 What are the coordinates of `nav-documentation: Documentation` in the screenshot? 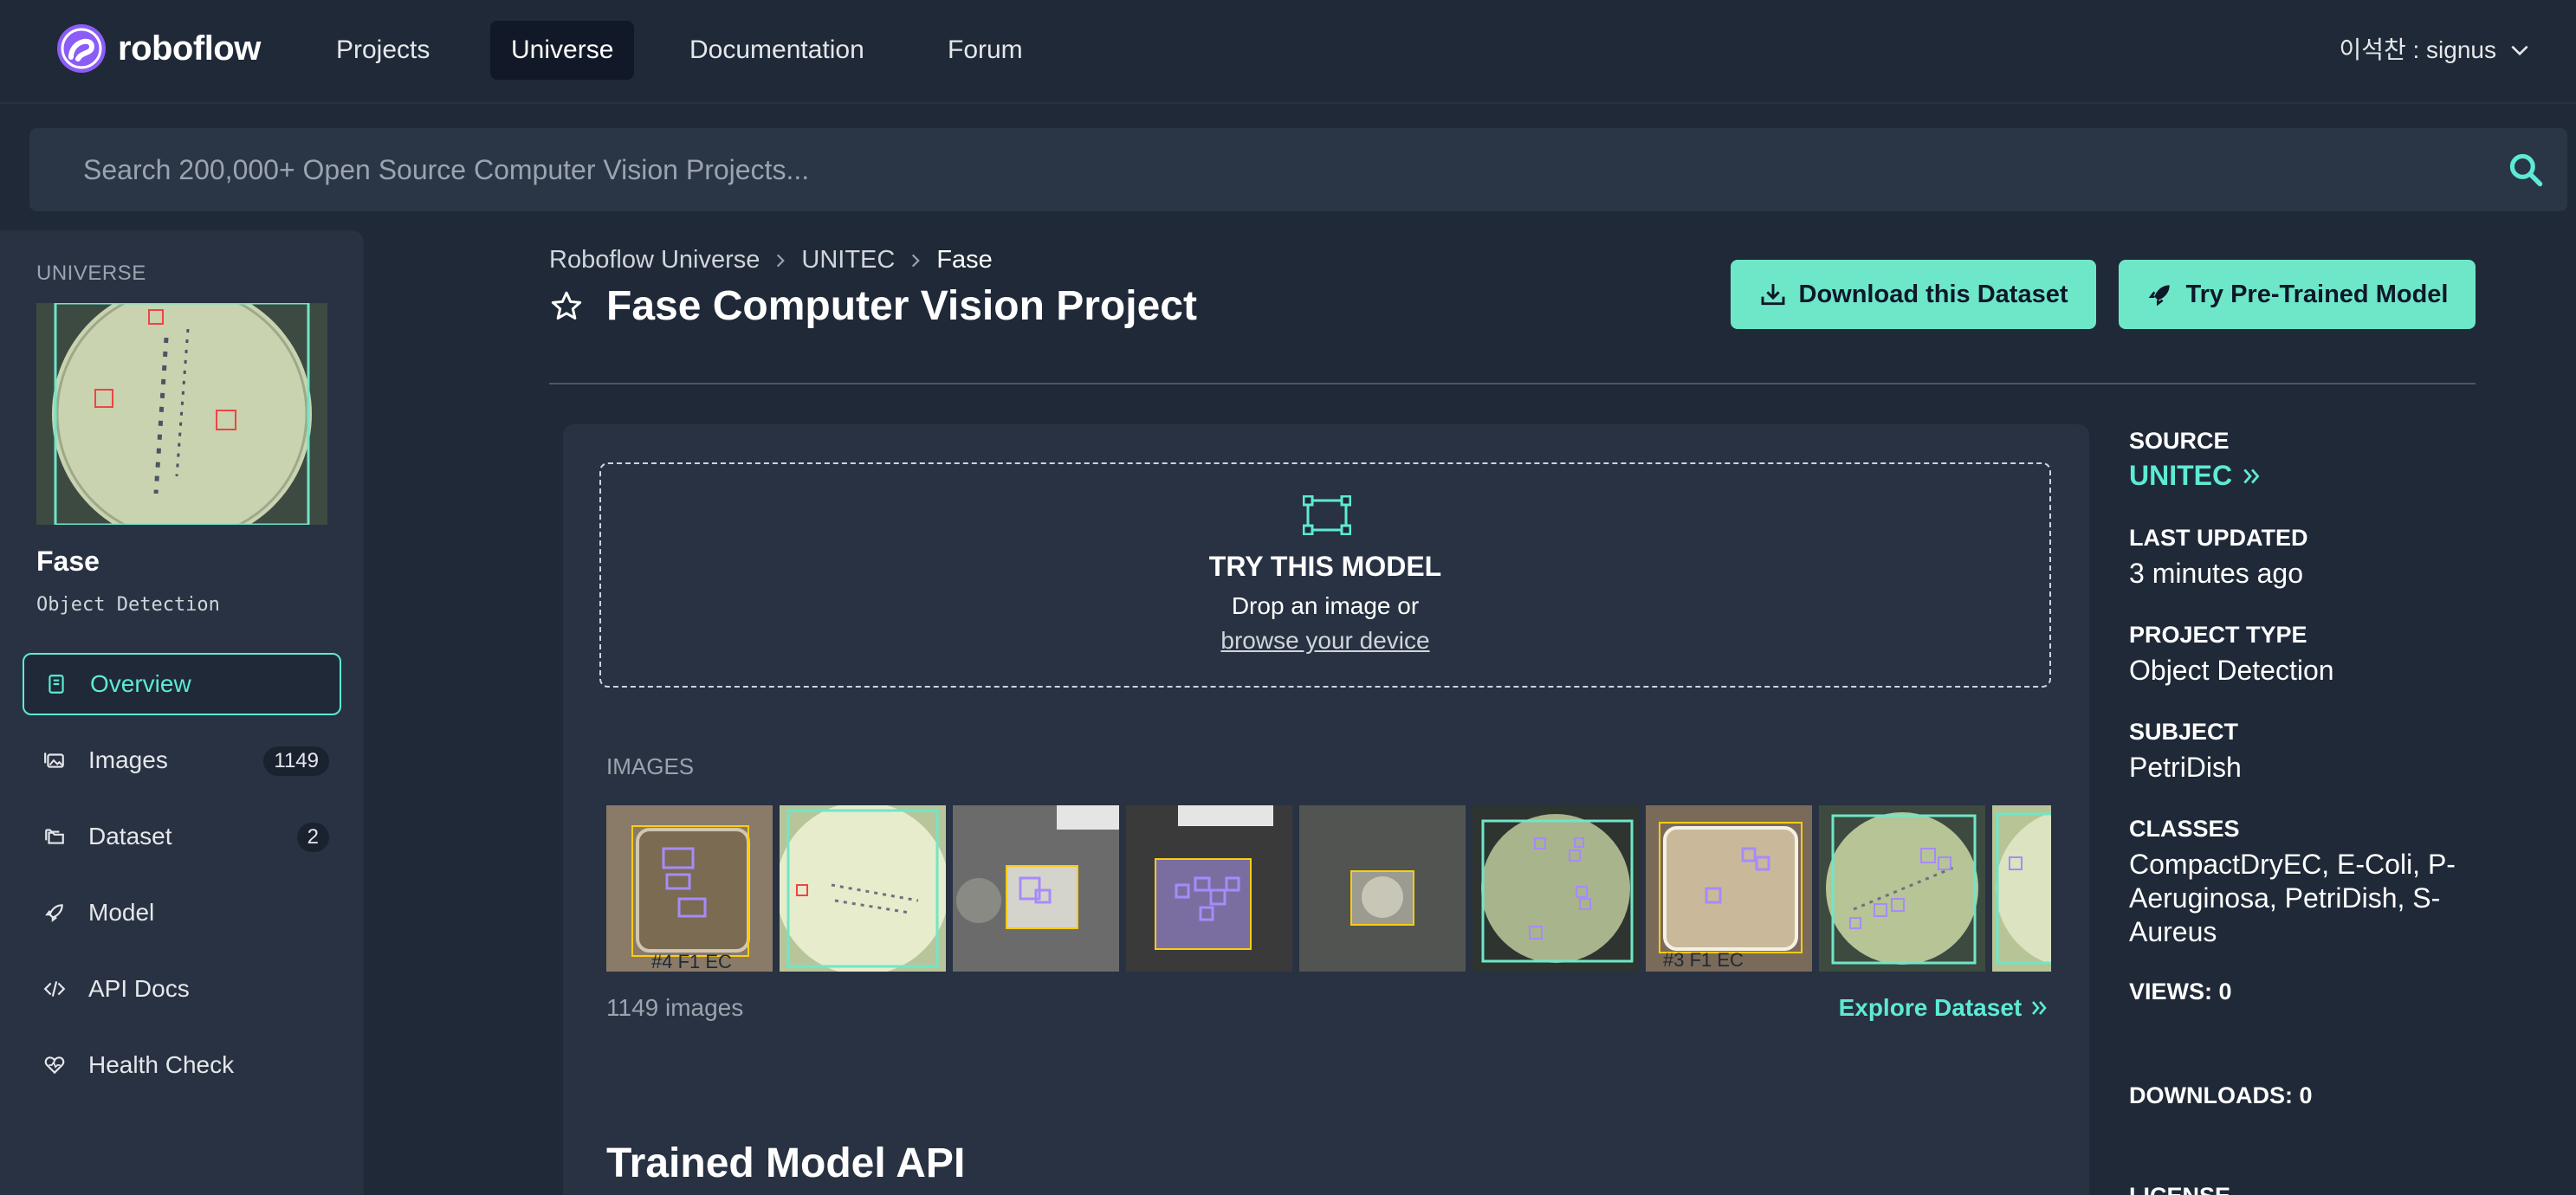 It's located at (777, 50).